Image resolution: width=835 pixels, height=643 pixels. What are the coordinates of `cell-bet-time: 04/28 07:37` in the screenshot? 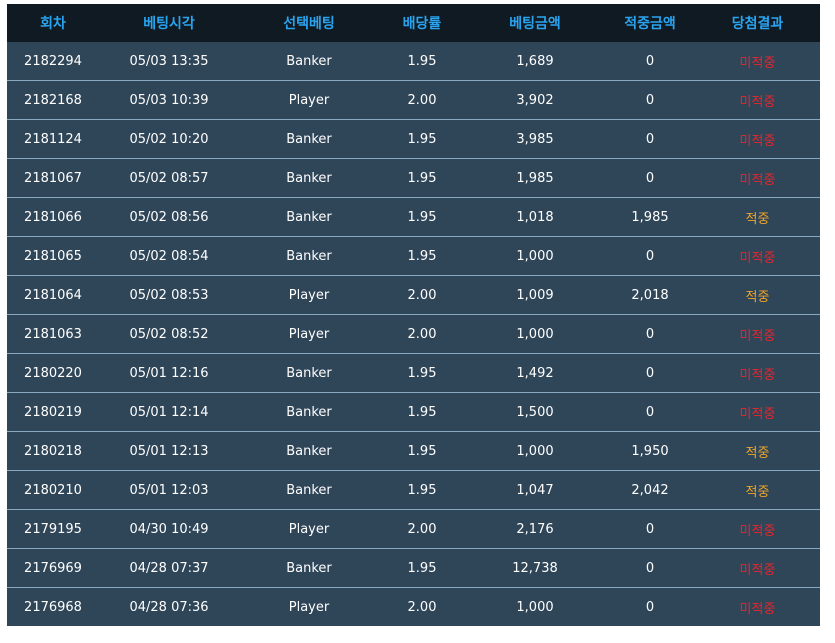 It's located at (169, 568).